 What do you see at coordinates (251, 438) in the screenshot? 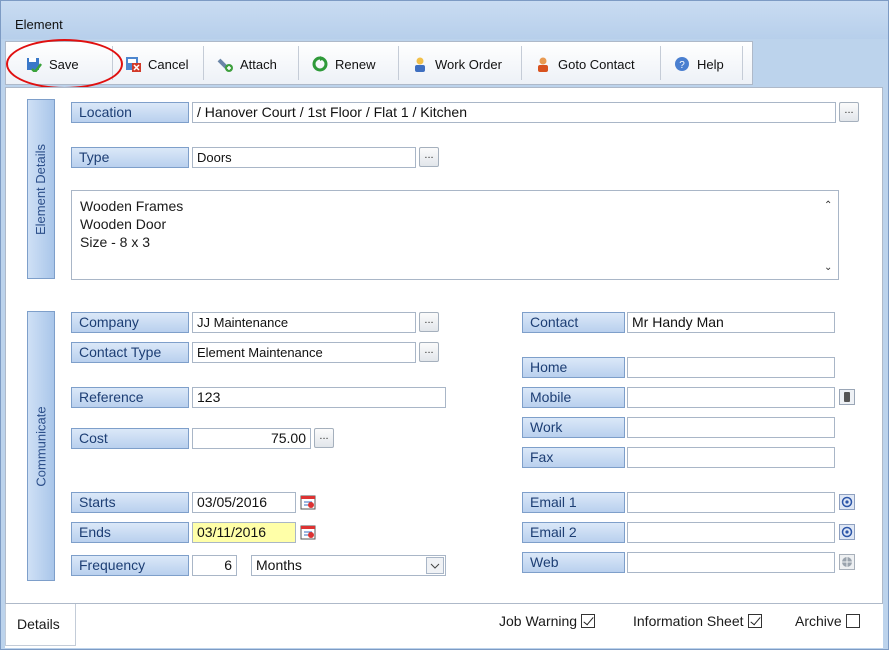
I see `cost-field: 75.00` at bounding box center [251, 438].